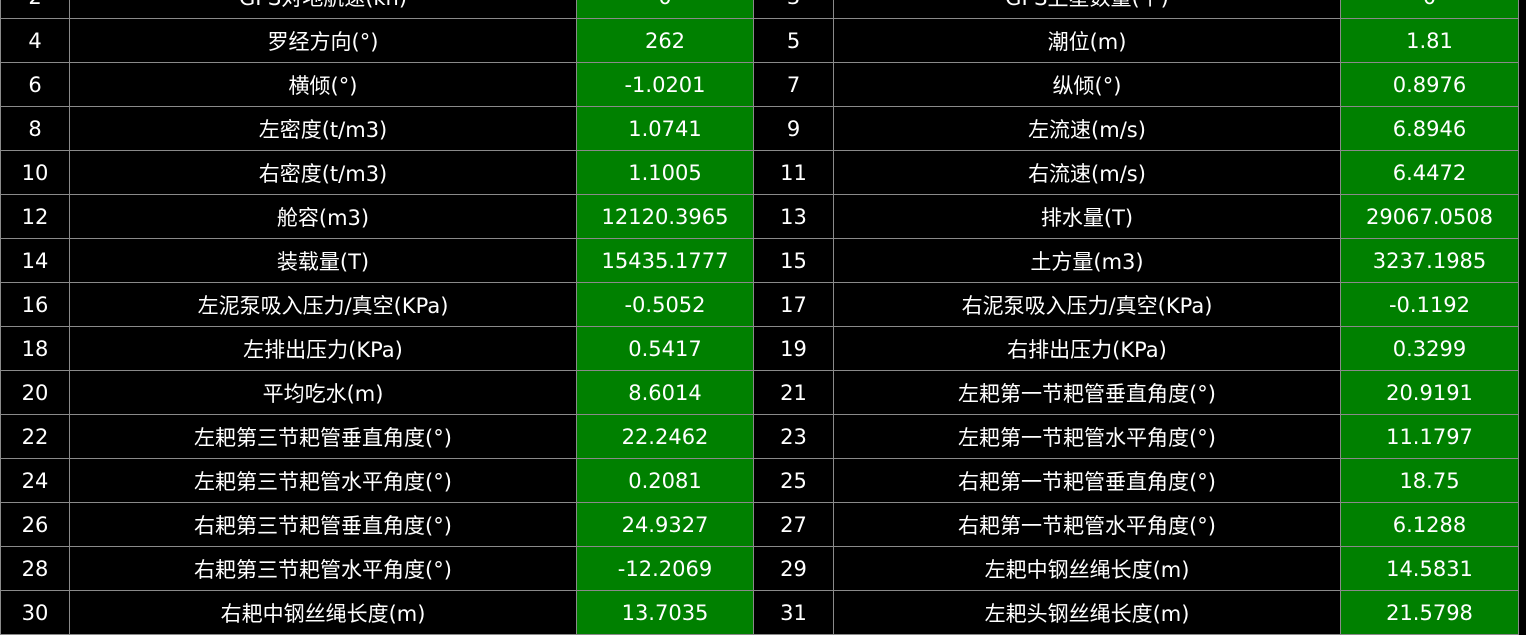 This screenshot has width=1526, height=635. What do you see at coordinates (793, 40) in the screenshot?
I see `row-index-right: 5` at bounding box center [793, 40].